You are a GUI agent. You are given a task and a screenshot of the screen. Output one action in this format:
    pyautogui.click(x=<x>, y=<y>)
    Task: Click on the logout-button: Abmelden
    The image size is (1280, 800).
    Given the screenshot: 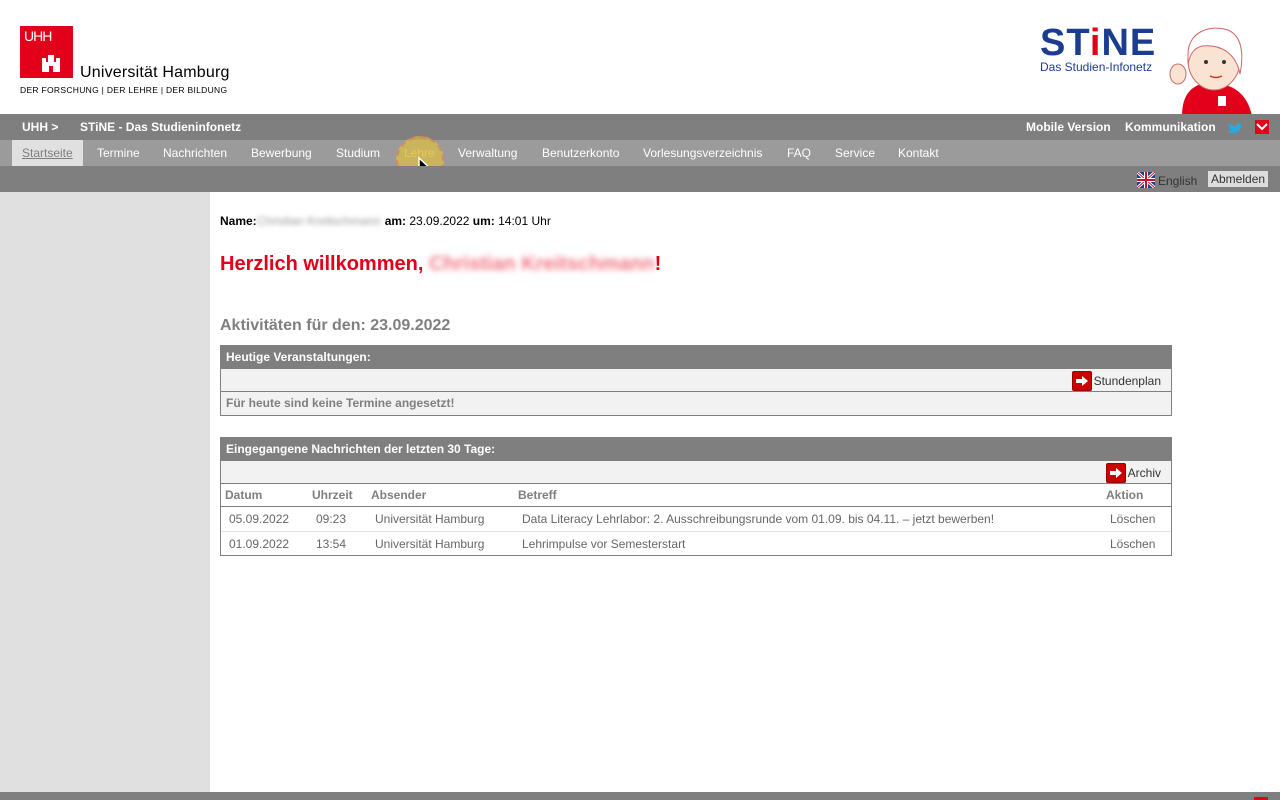 What is the action you would take?
    pyautogui.click(x=1238, y=179)
    